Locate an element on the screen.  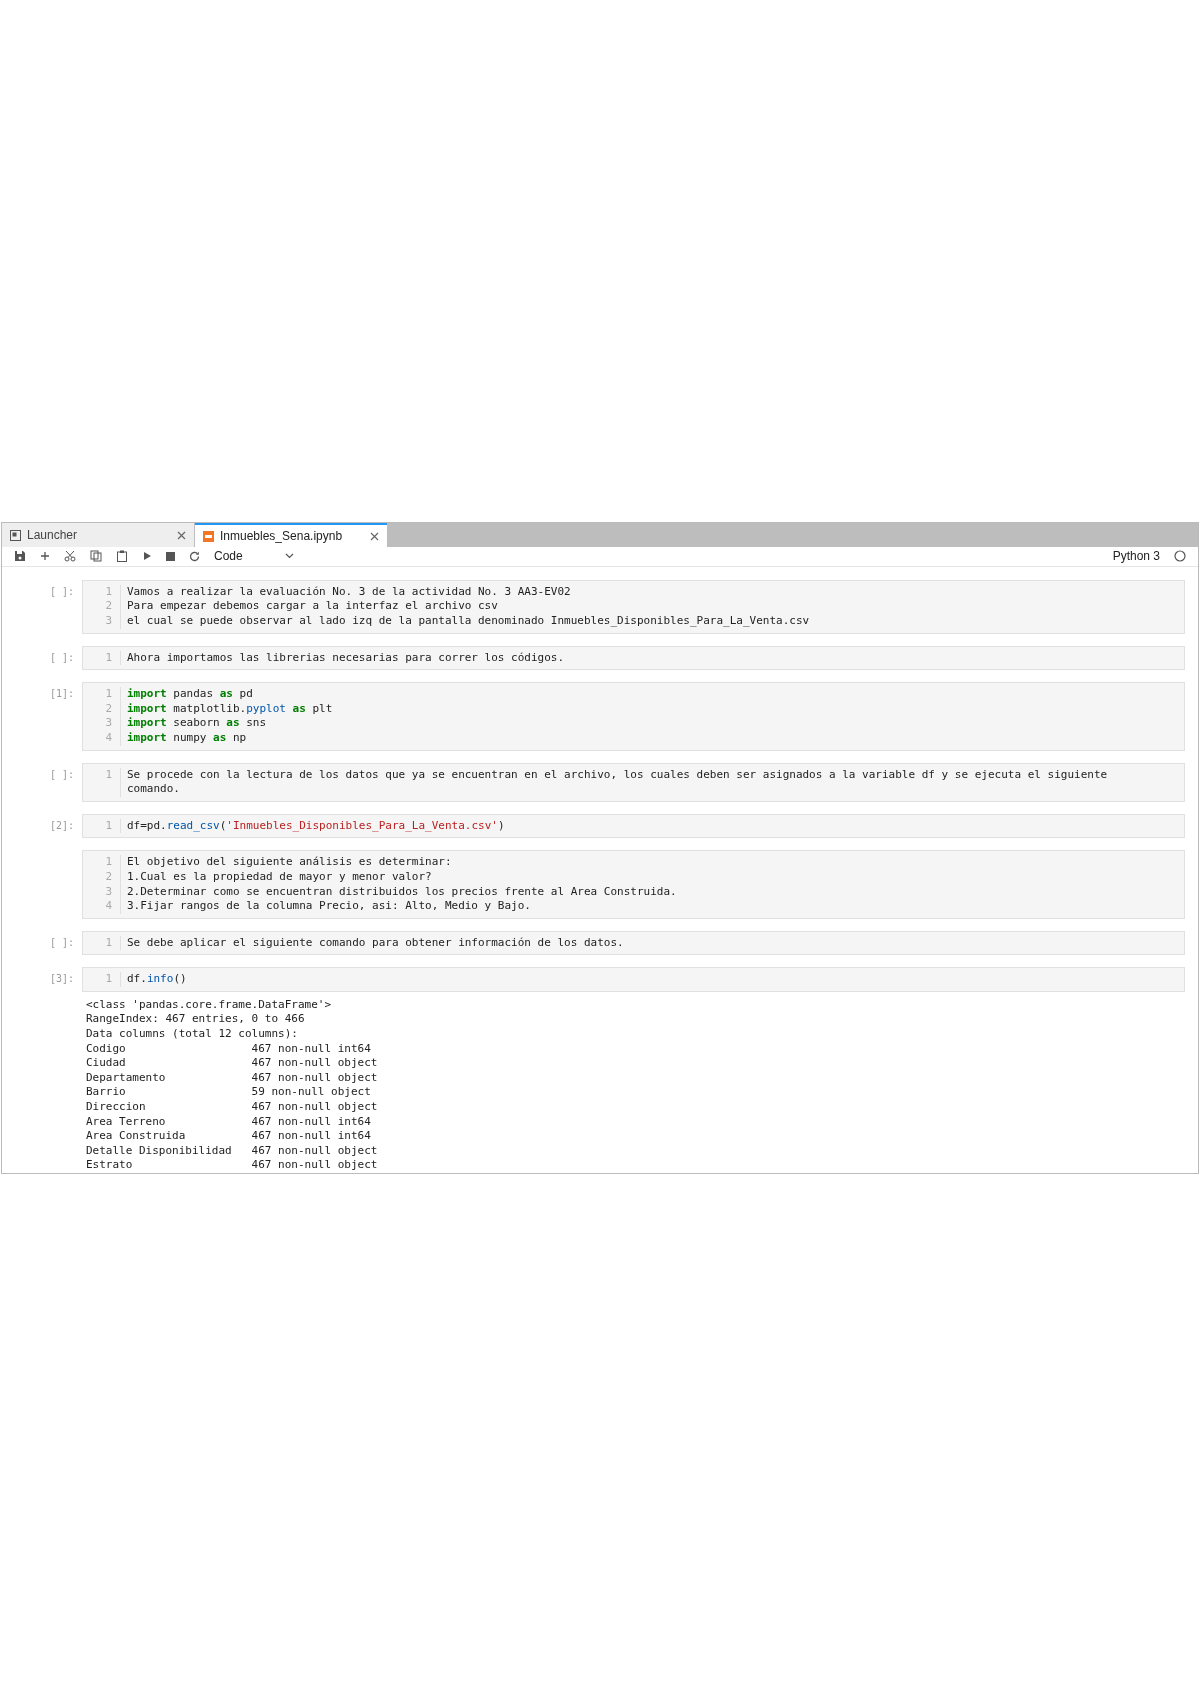
code-line: Para empezar debemos cargar a la interfaz el archivo csv is located at coordinates (313, 606).